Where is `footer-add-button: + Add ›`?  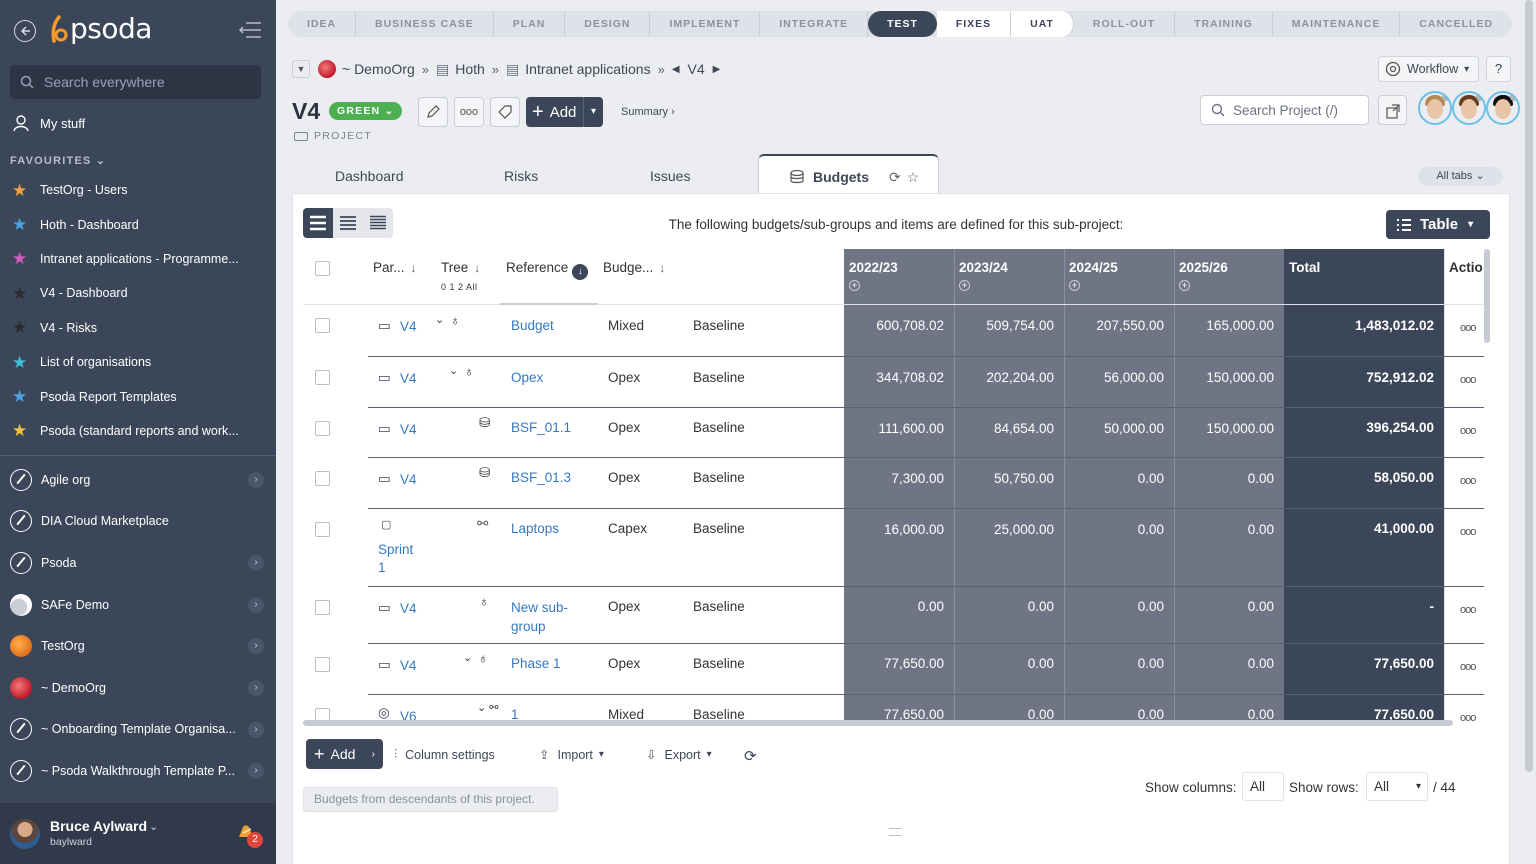 footer-add-button: + Add › is located at coordinates (344, 754).